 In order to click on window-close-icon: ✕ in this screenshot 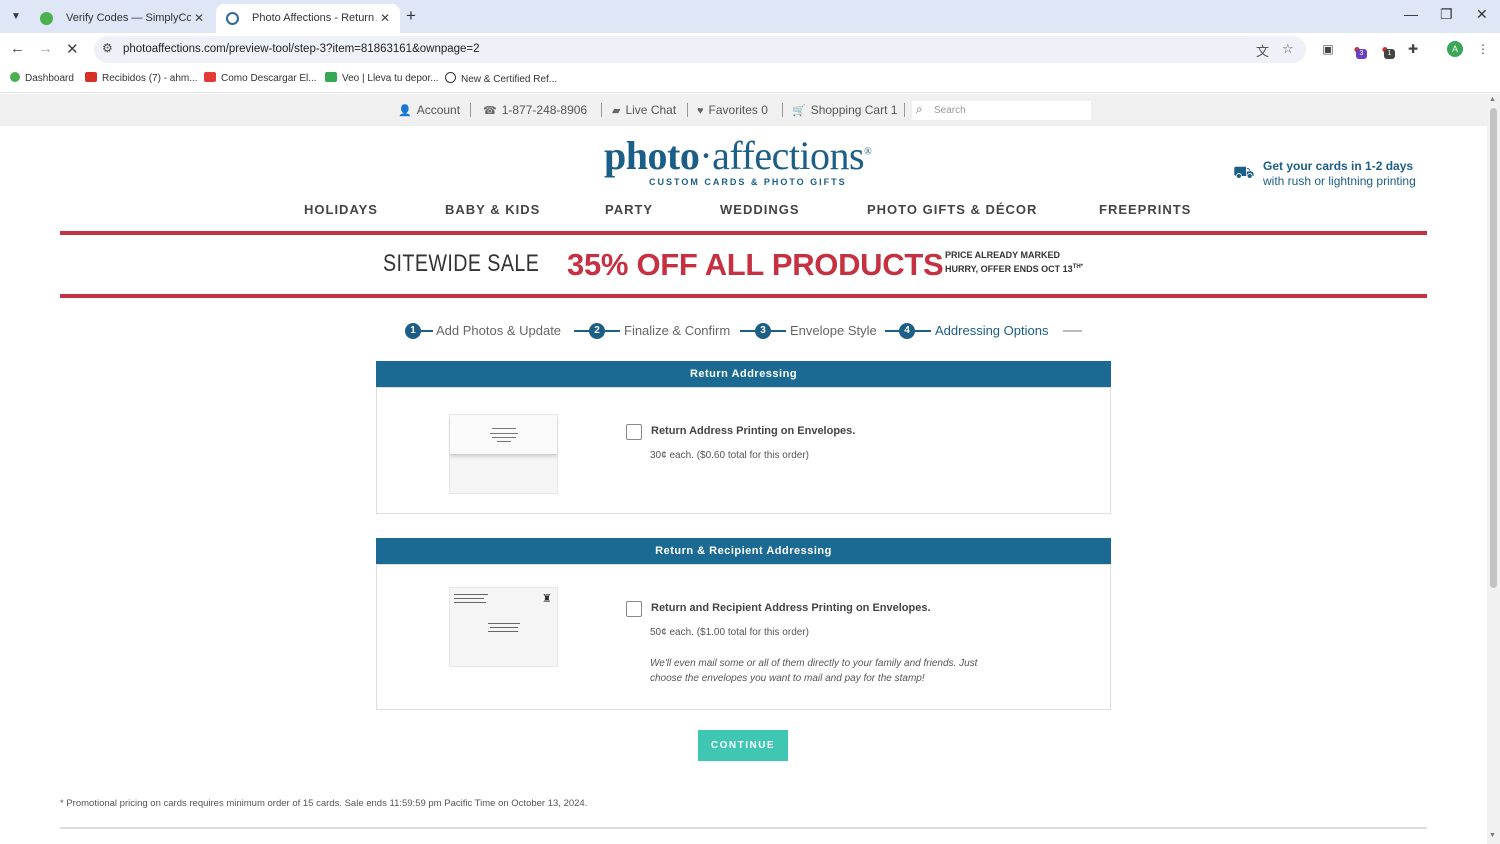, I will do `click(1482, 14)`.